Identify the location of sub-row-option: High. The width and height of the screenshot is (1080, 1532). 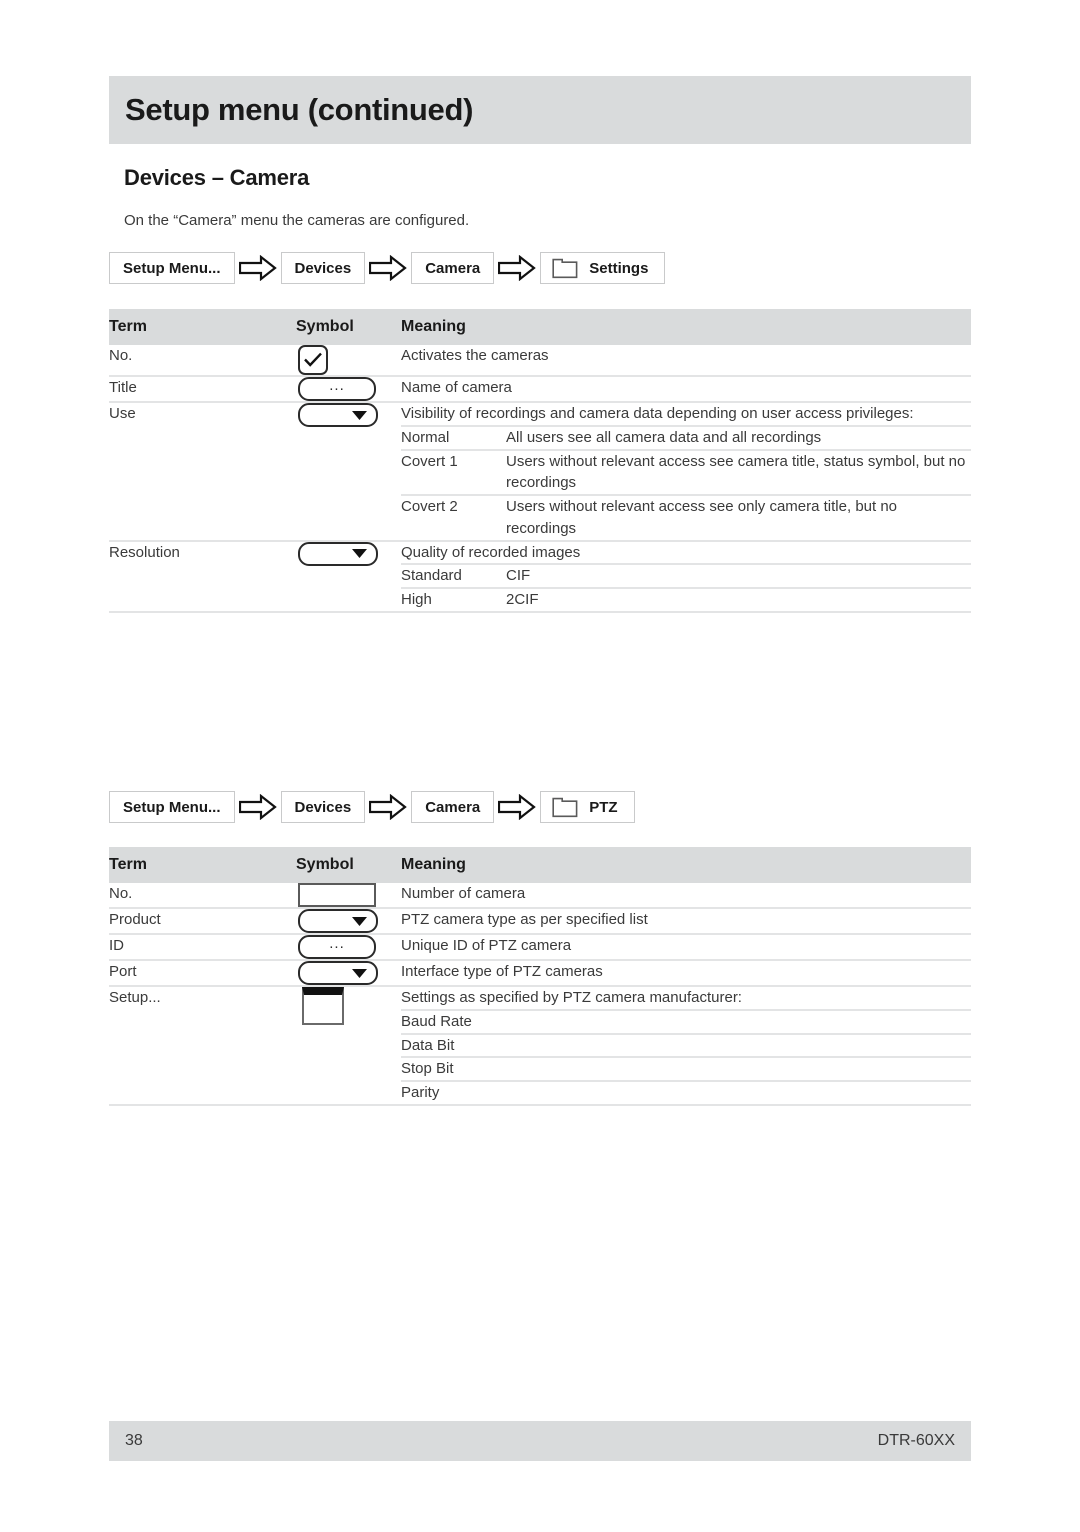
(416, 599).